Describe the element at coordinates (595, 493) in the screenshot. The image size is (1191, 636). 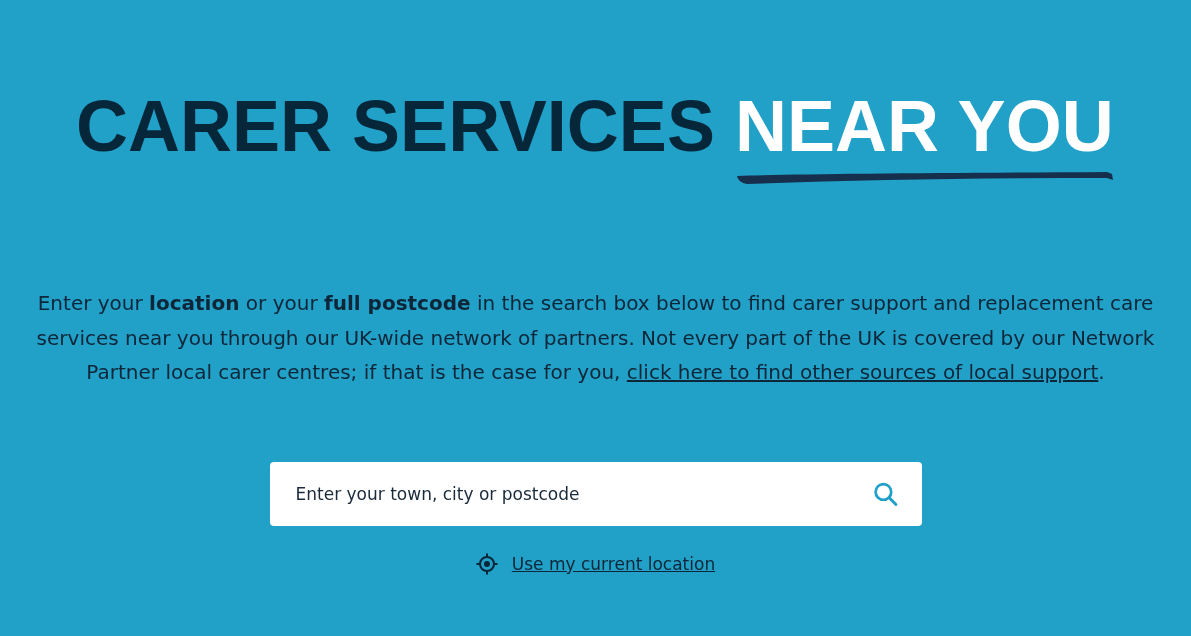
I see `search-field: Enter your town, city or postcode` at that location.